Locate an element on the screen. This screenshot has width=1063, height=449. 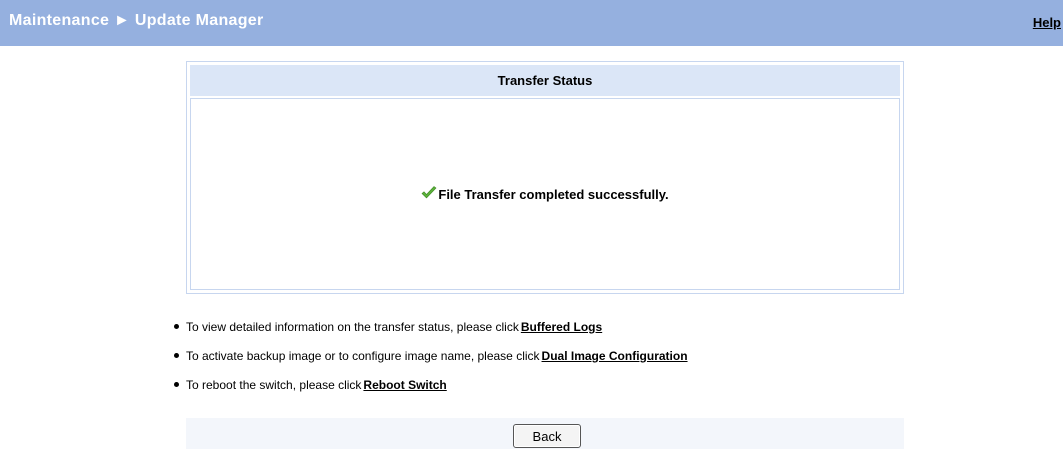
page-title: Maintenance ► Update Manager is located at coordinates (136, 20).